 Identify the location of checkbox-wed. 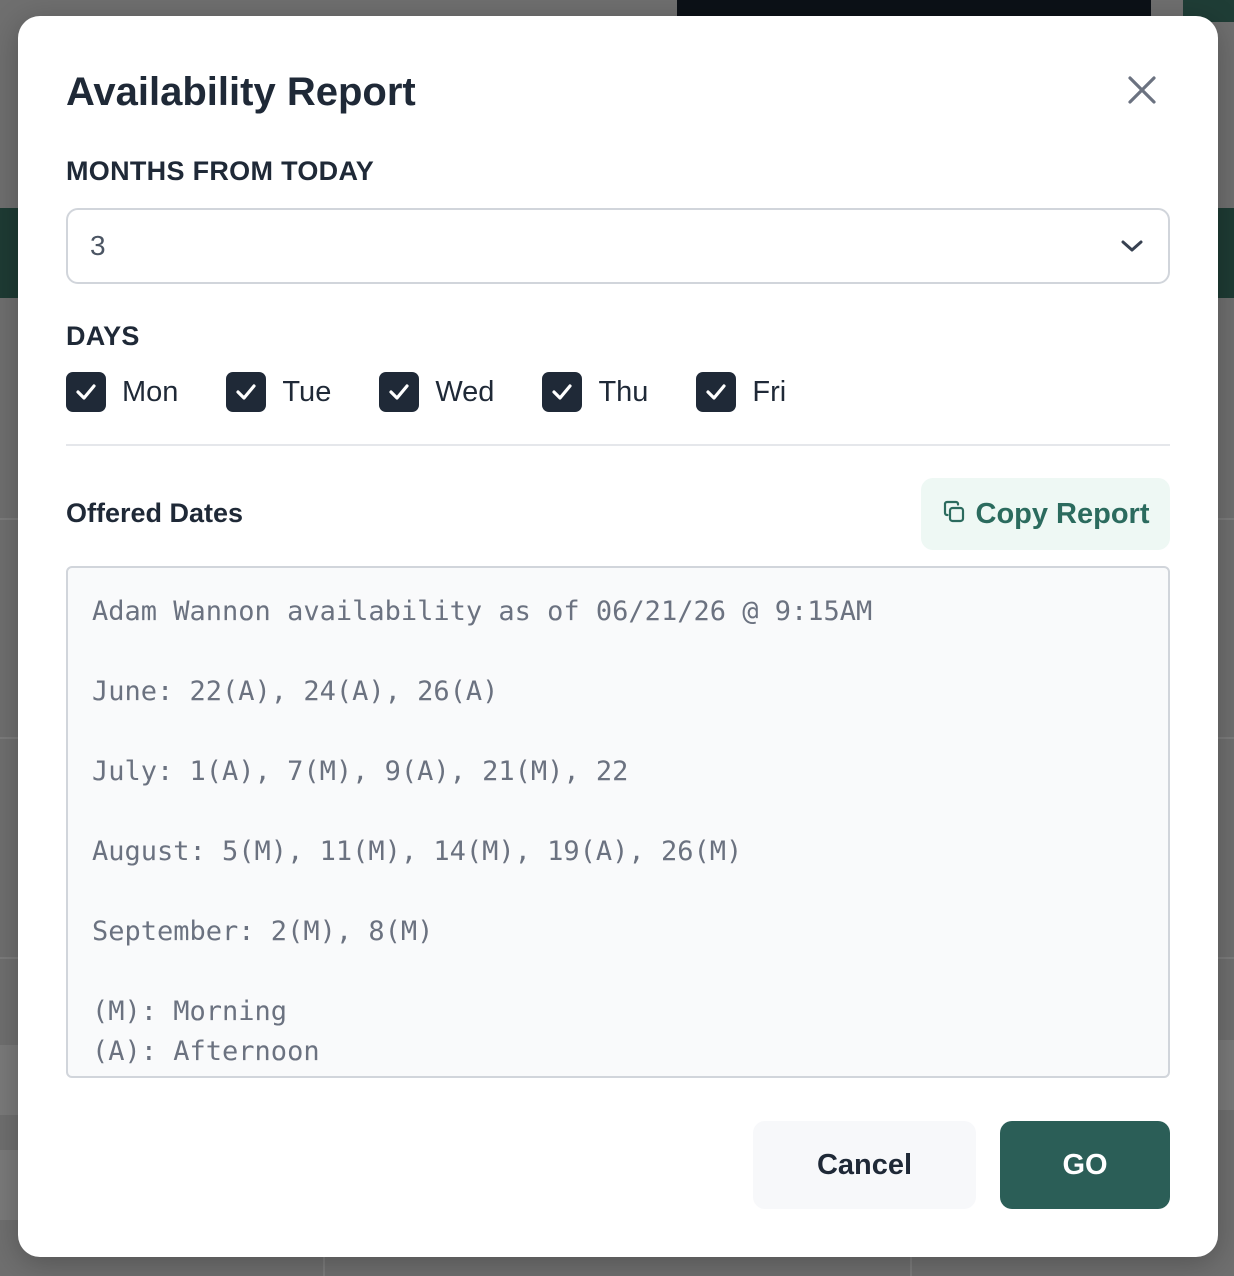
(399, 392).